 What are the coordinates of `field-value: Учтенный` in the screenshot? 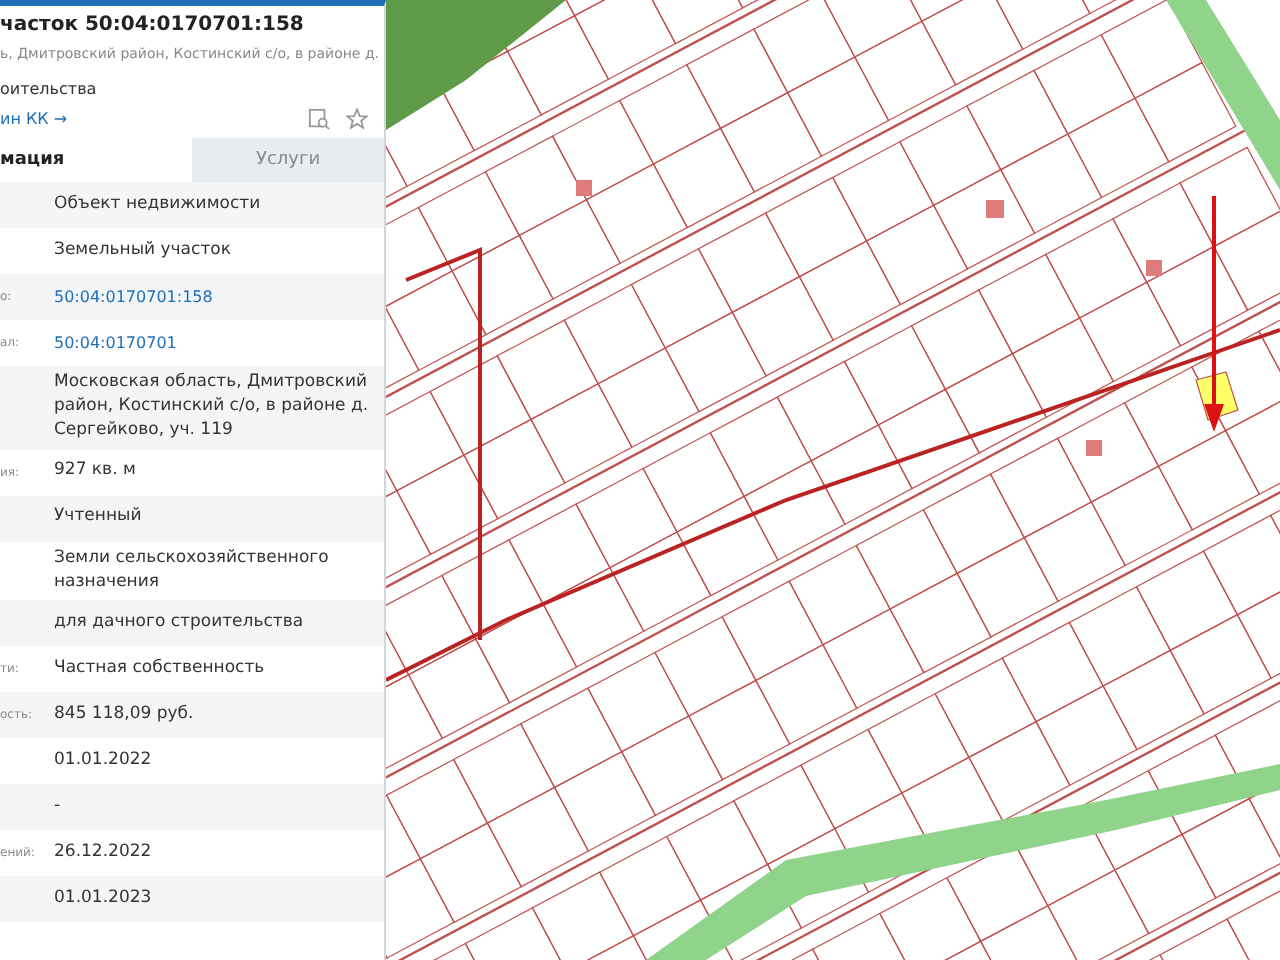 It's located at (99, 517).